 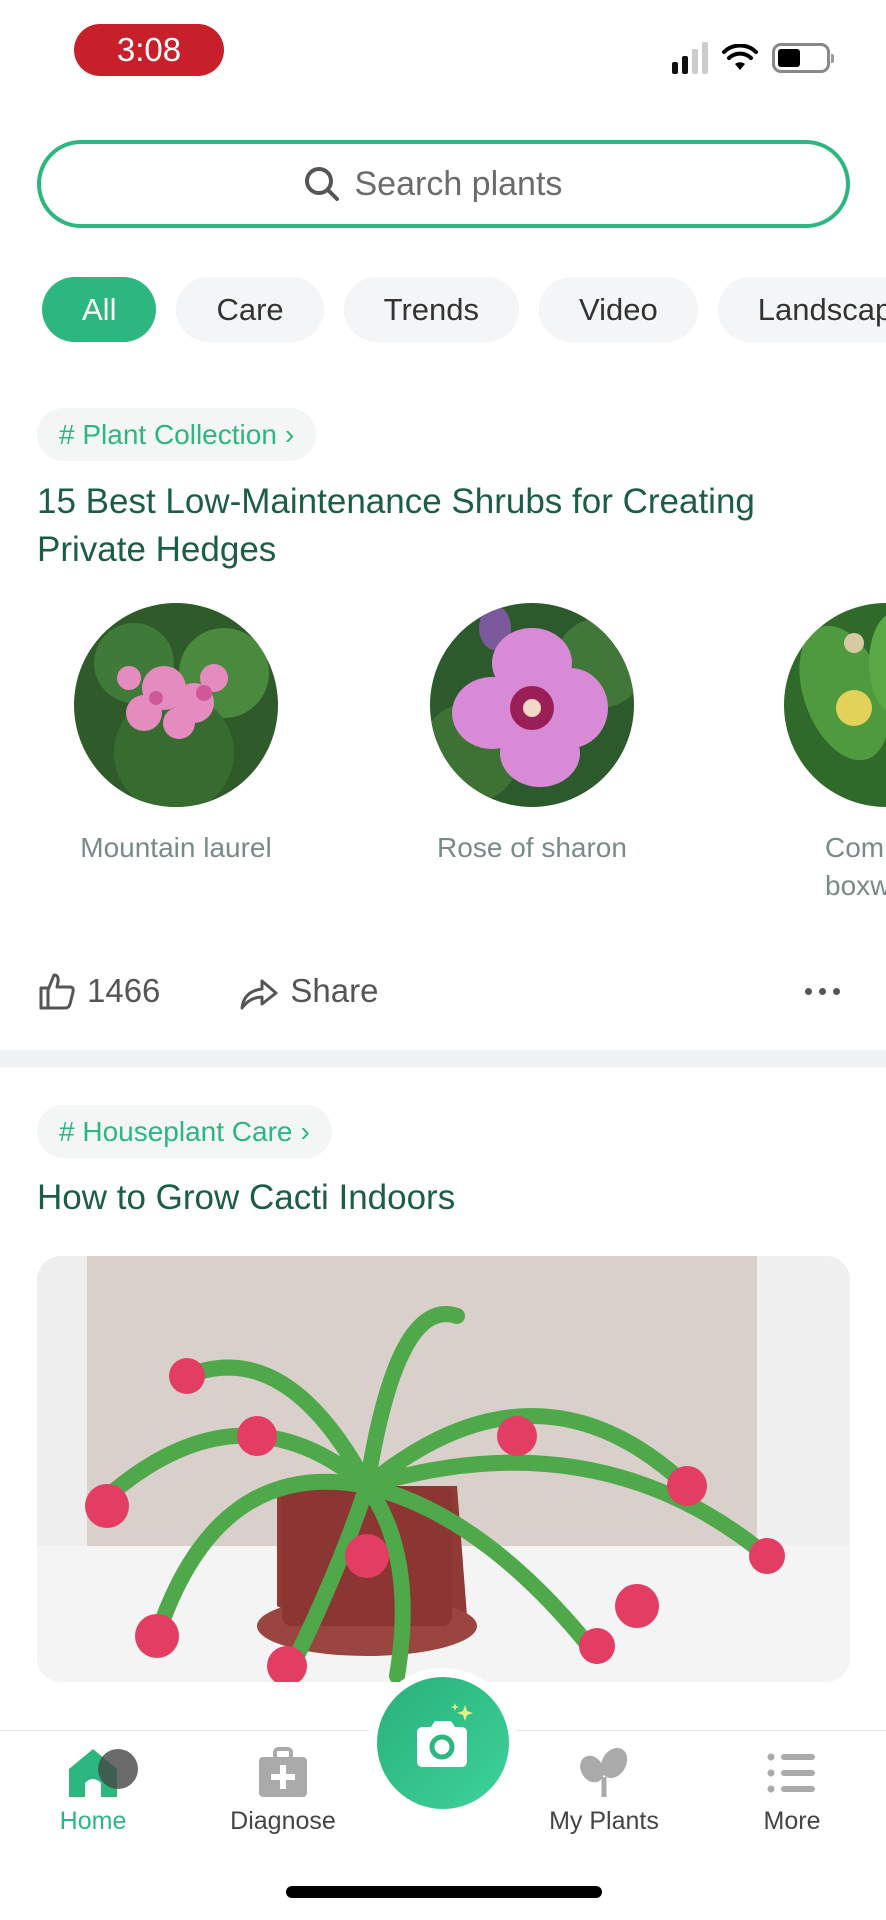 I want to click on tab-diagnose: Diagnose, so click(x=283, y=1789).